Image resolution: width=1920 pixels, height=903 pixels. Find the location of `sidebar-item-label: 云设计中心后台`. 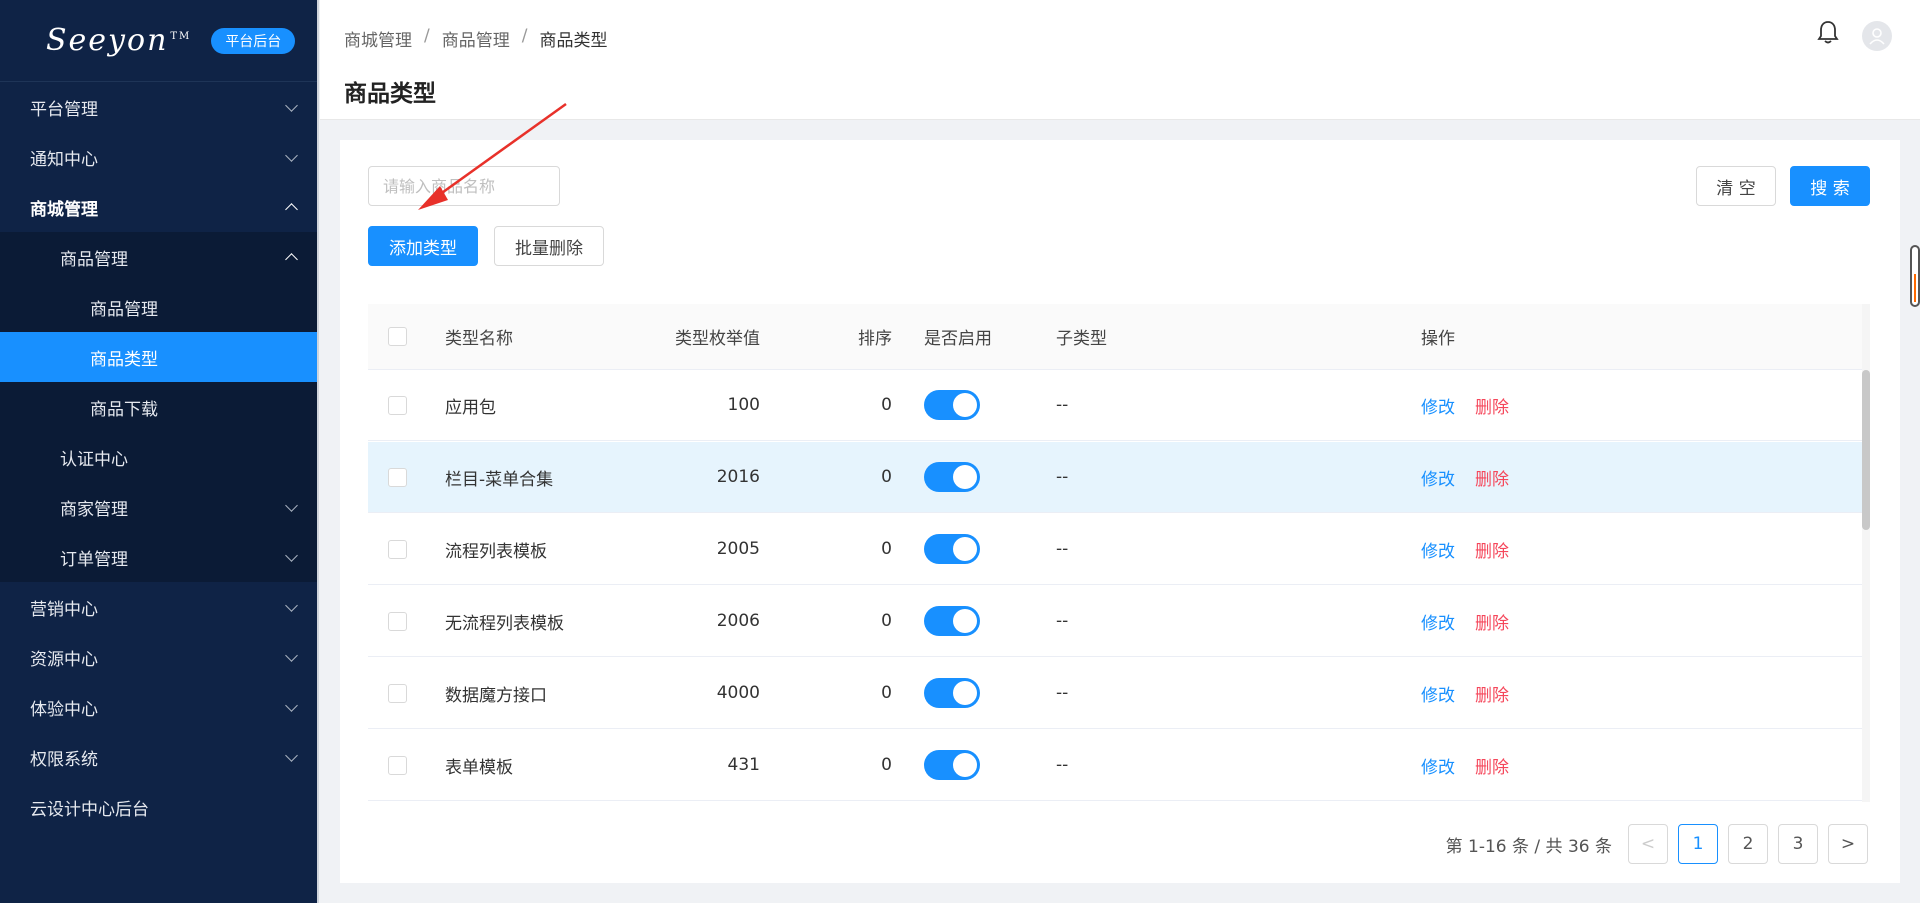

sidebar-item-label: 云设计中心后台 is located at coordinates (89, 809).